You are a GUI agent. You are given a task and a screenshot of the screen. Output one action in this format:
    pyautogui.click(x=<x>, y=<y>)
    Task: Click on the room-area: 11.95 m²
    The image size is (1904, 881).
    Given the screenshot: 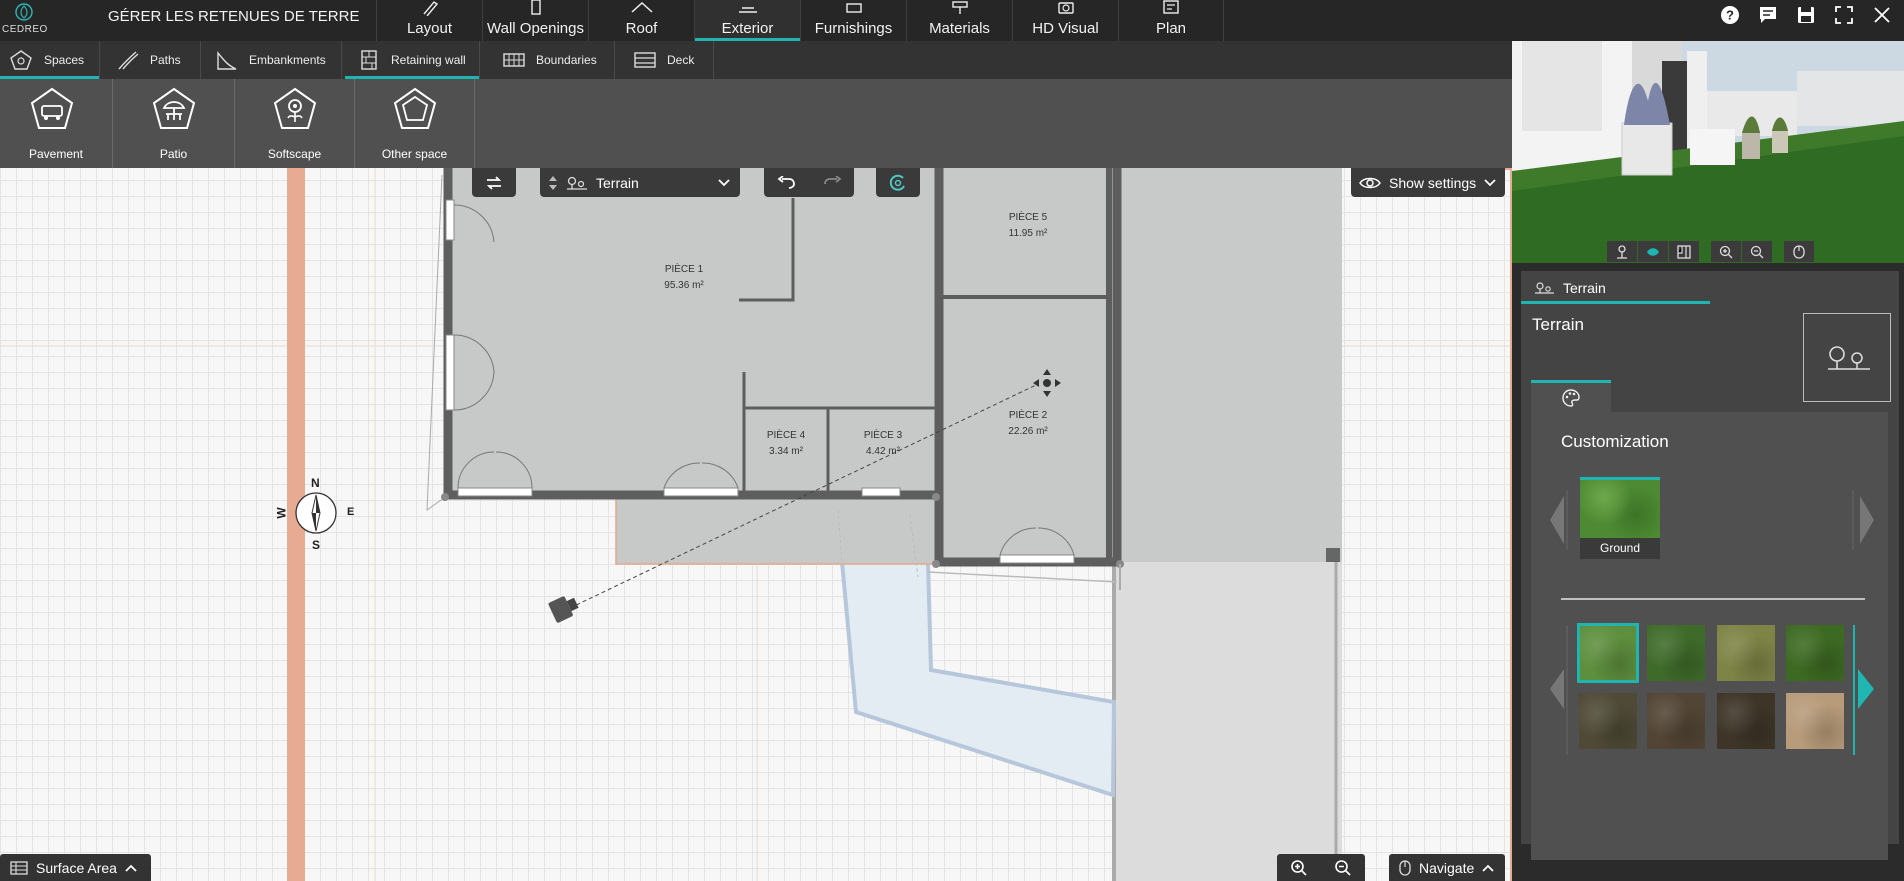 What is the action you would take?
    pyautogui.click(x=1028, y=233)
    